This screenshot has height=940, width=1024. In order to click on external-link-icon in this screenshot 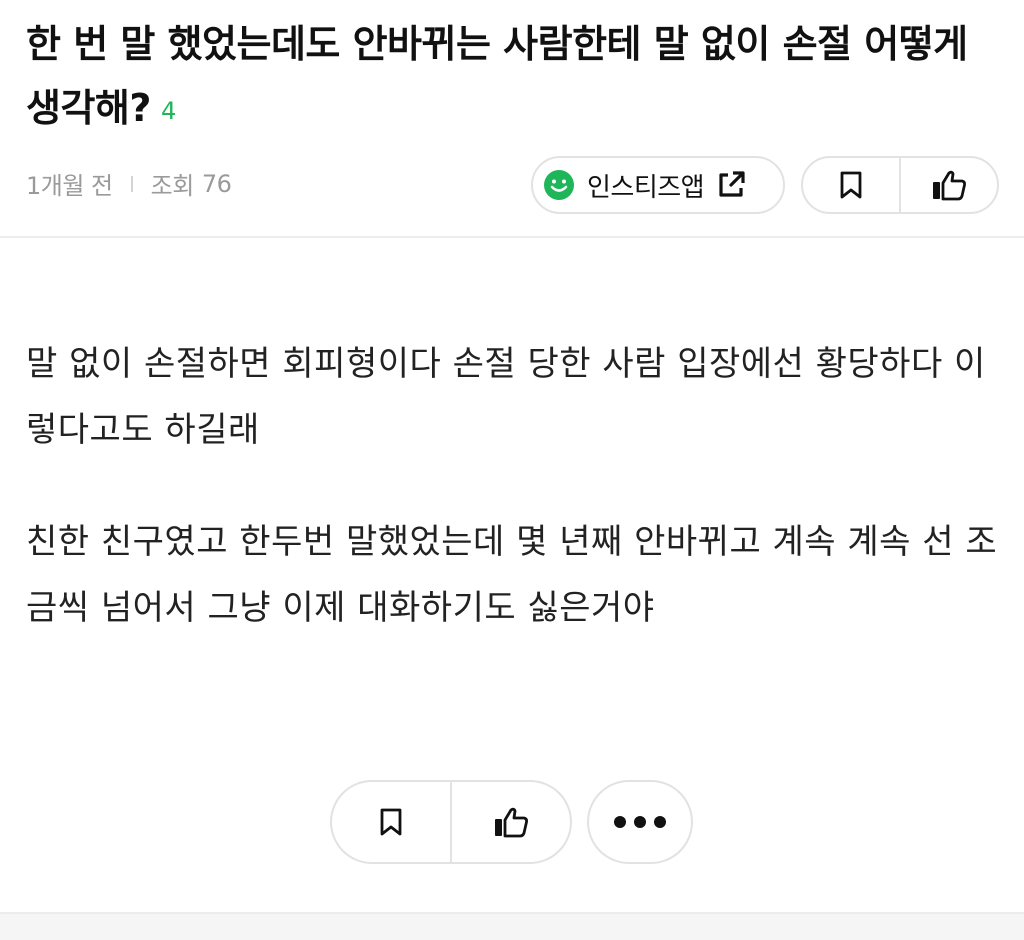, I will do `click(732, 184)`.